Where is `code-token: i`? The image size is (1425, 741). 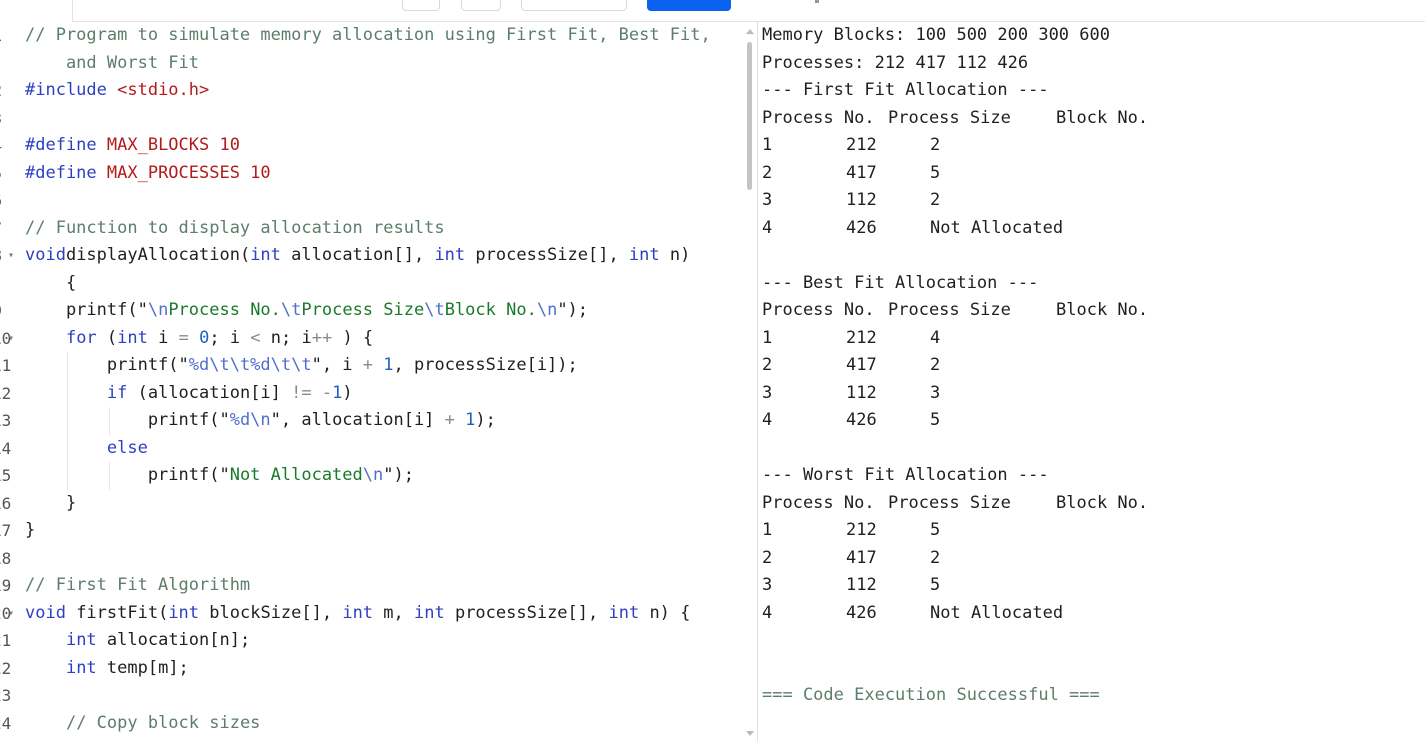
code-token: i is located at coordinates (163, 337).